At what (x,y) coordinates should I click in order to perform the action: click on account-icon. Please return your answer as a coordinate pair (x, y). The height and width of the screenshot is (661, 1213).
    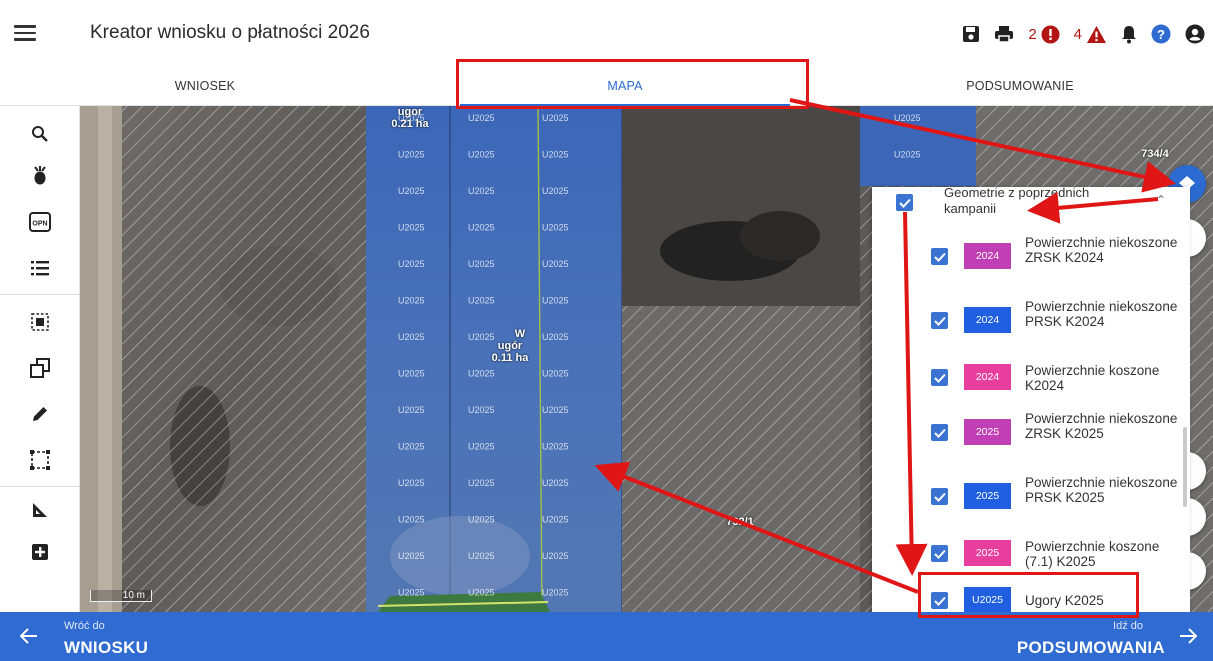
    Looking at the image, I should click on (1195, 34).